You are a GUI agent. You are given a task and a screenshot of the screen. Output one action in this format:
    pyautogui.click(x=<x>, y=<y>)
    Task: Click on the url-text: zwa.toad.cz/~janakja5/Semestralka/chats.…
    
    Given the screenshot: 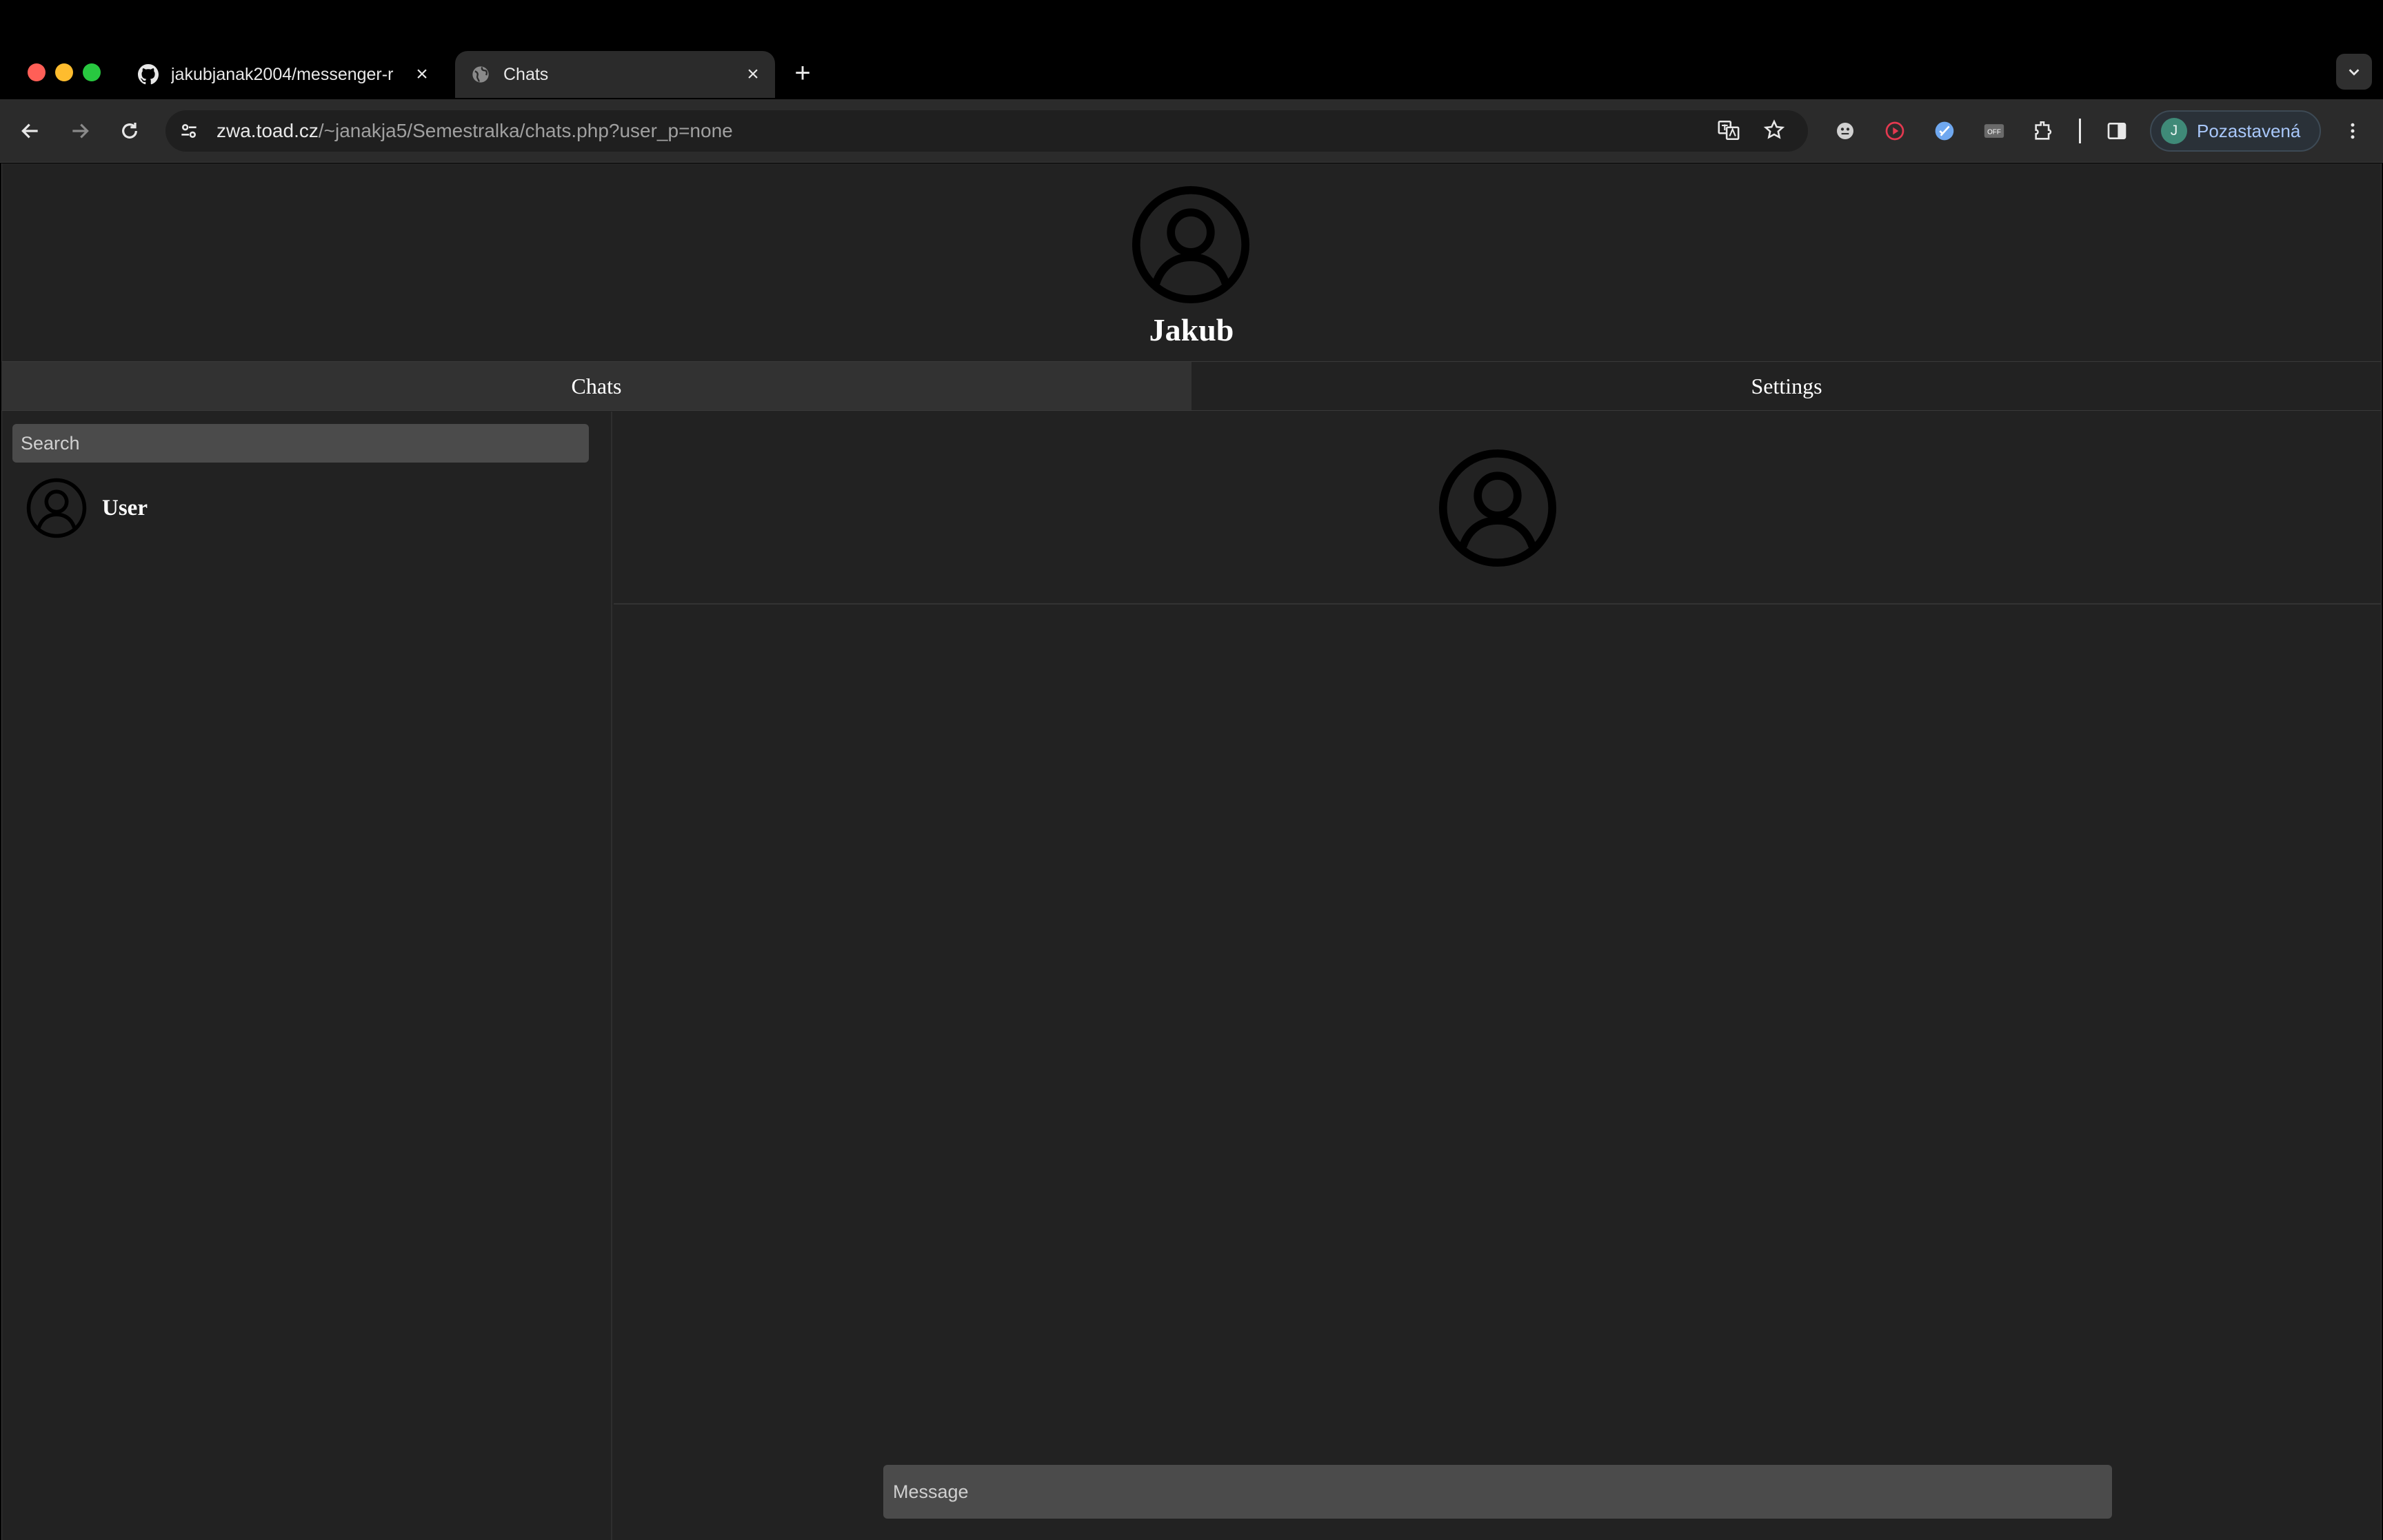 What is the action you would take?
    pyautogui.click(x=475, y=131)
    